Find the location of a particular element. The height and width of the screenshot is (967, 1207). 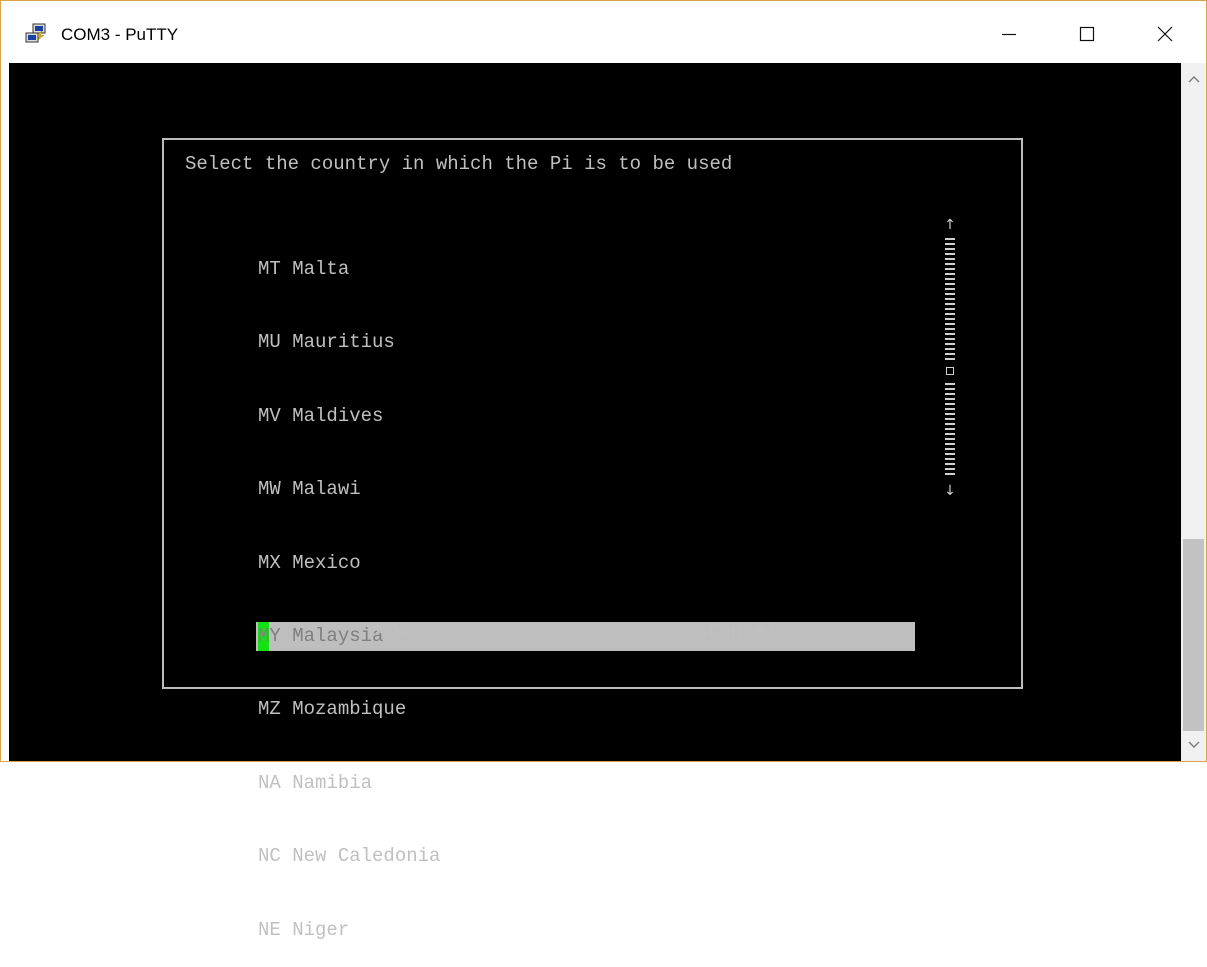

list-scrollbar-track is located at coordinates (950, 358).